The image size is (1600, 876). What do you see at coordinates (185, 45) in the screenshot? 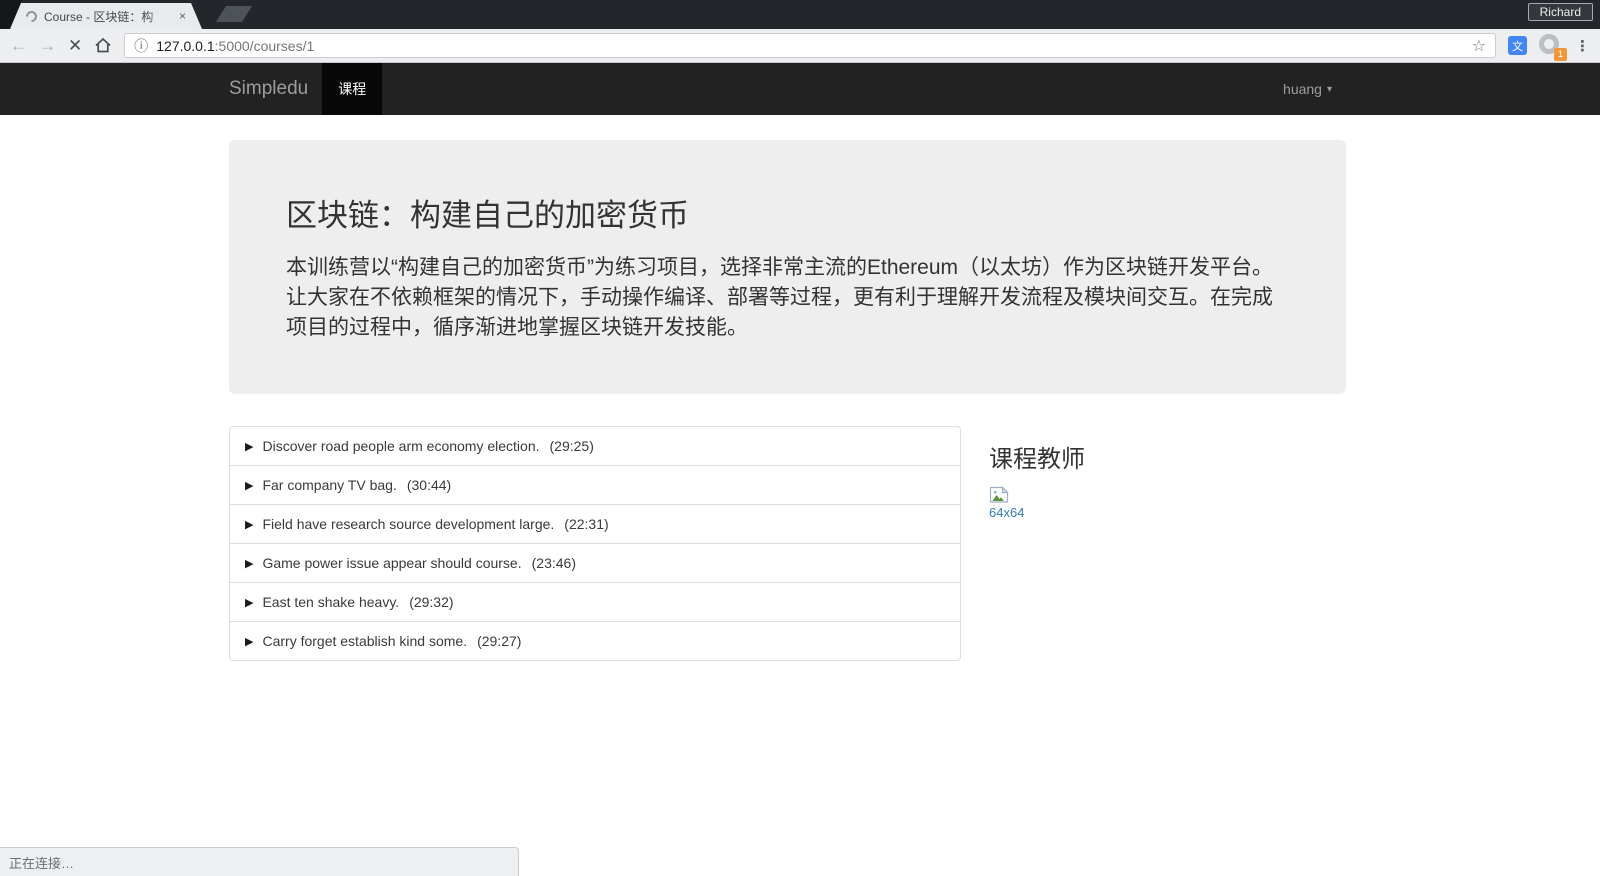
I see `url-host: 127.0.0.1` at bounding box center [185, 45].